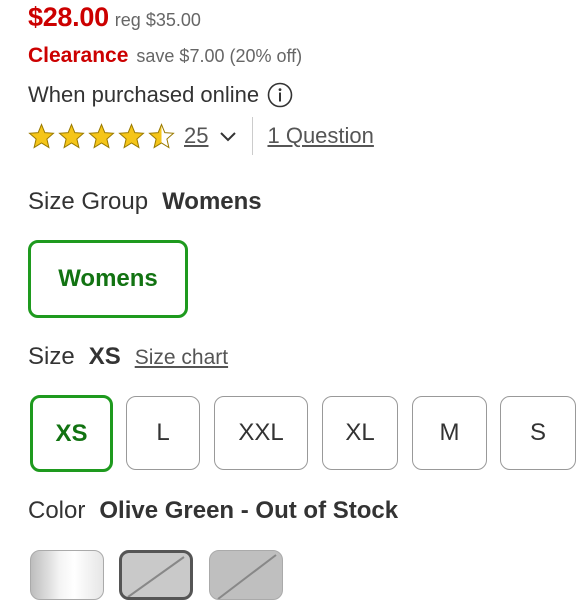 The height and width of the screenshot is (600, 580). Describe the element at coordinates (280, 95) in the screenshot. I see `info-icon` at that location.